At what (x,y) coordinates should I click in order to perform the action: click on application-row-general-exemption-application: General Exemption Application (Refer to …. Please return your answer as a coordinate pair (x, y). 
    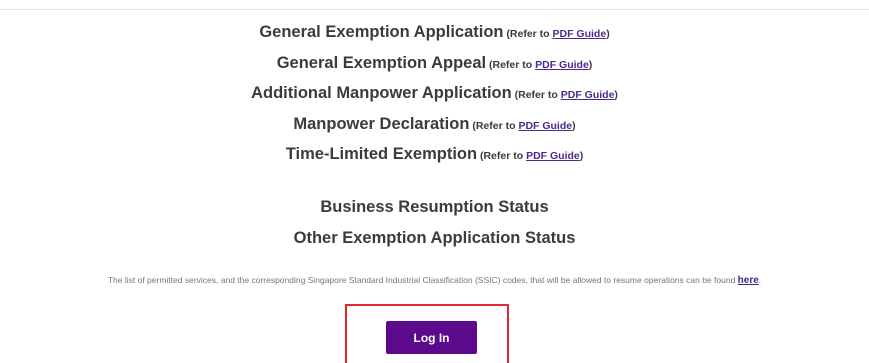
    Looking at the image, I should click on (434, 35).